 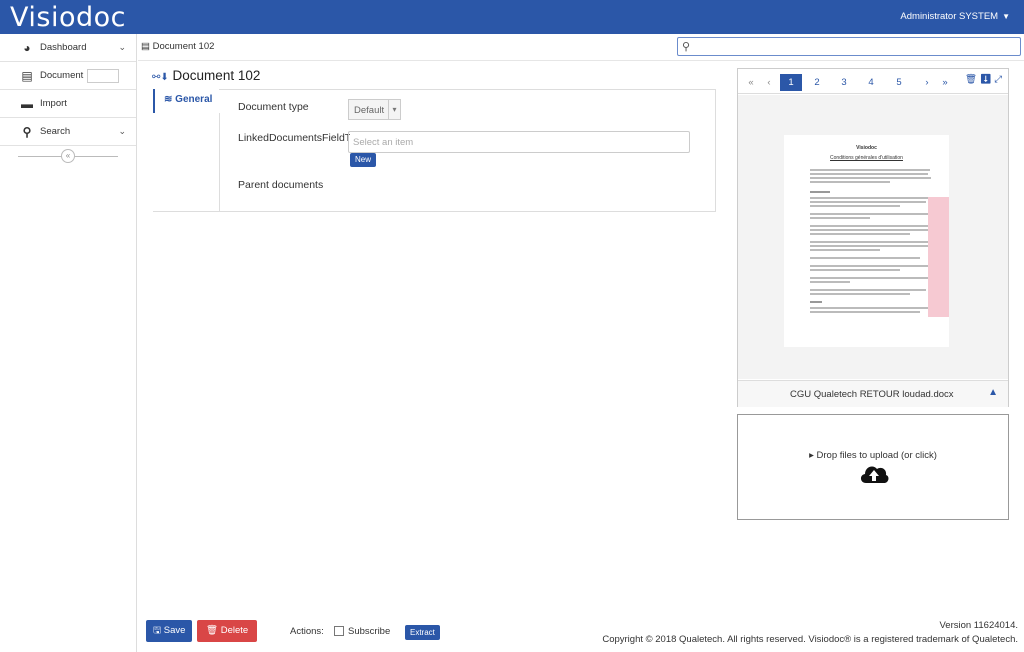 I want to click on cloud-upload-icon, so click(x=874, y=474).